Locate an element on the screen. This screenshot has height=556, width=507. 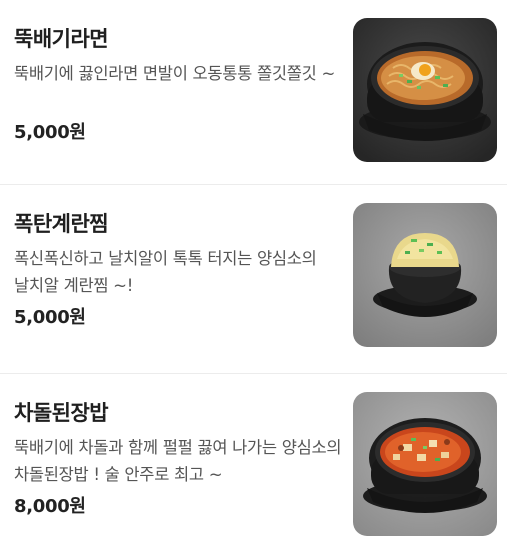
doenjang-stew-photo-graphic is located at coordinates (425, 464).